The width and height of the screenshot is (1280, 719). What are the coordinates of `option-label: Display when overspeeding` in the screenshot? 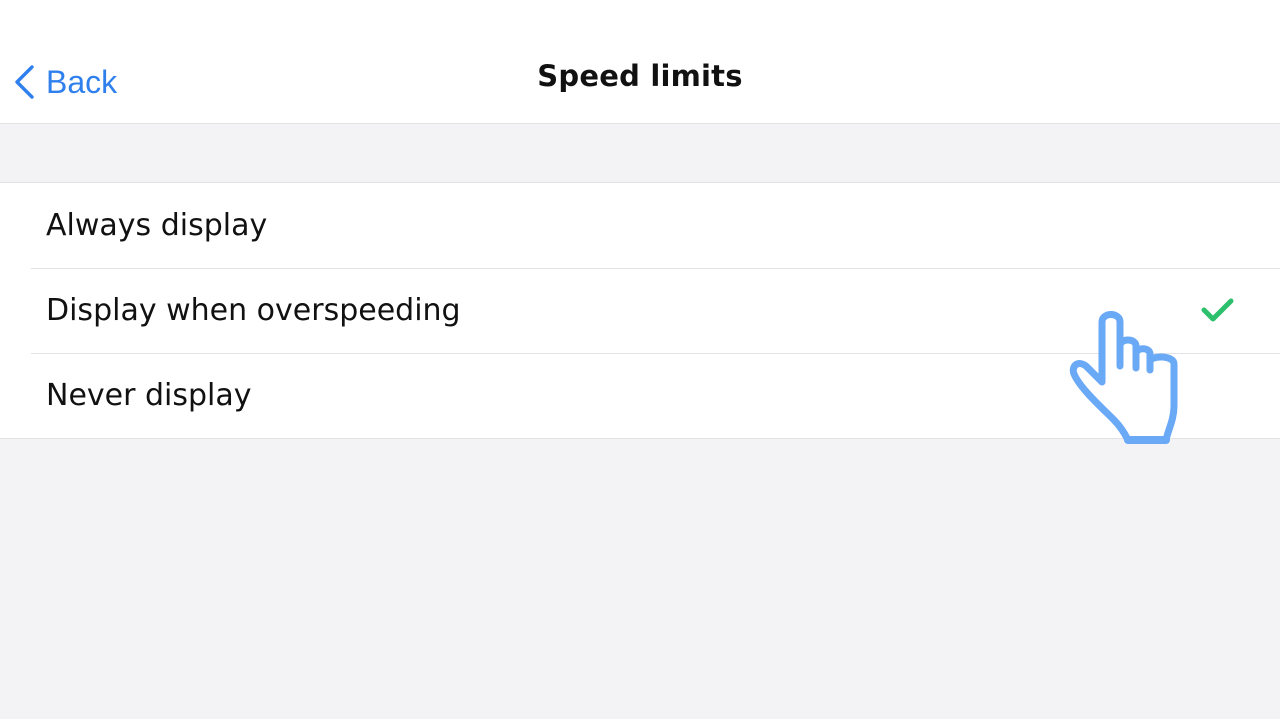 It's located at (253, 310).